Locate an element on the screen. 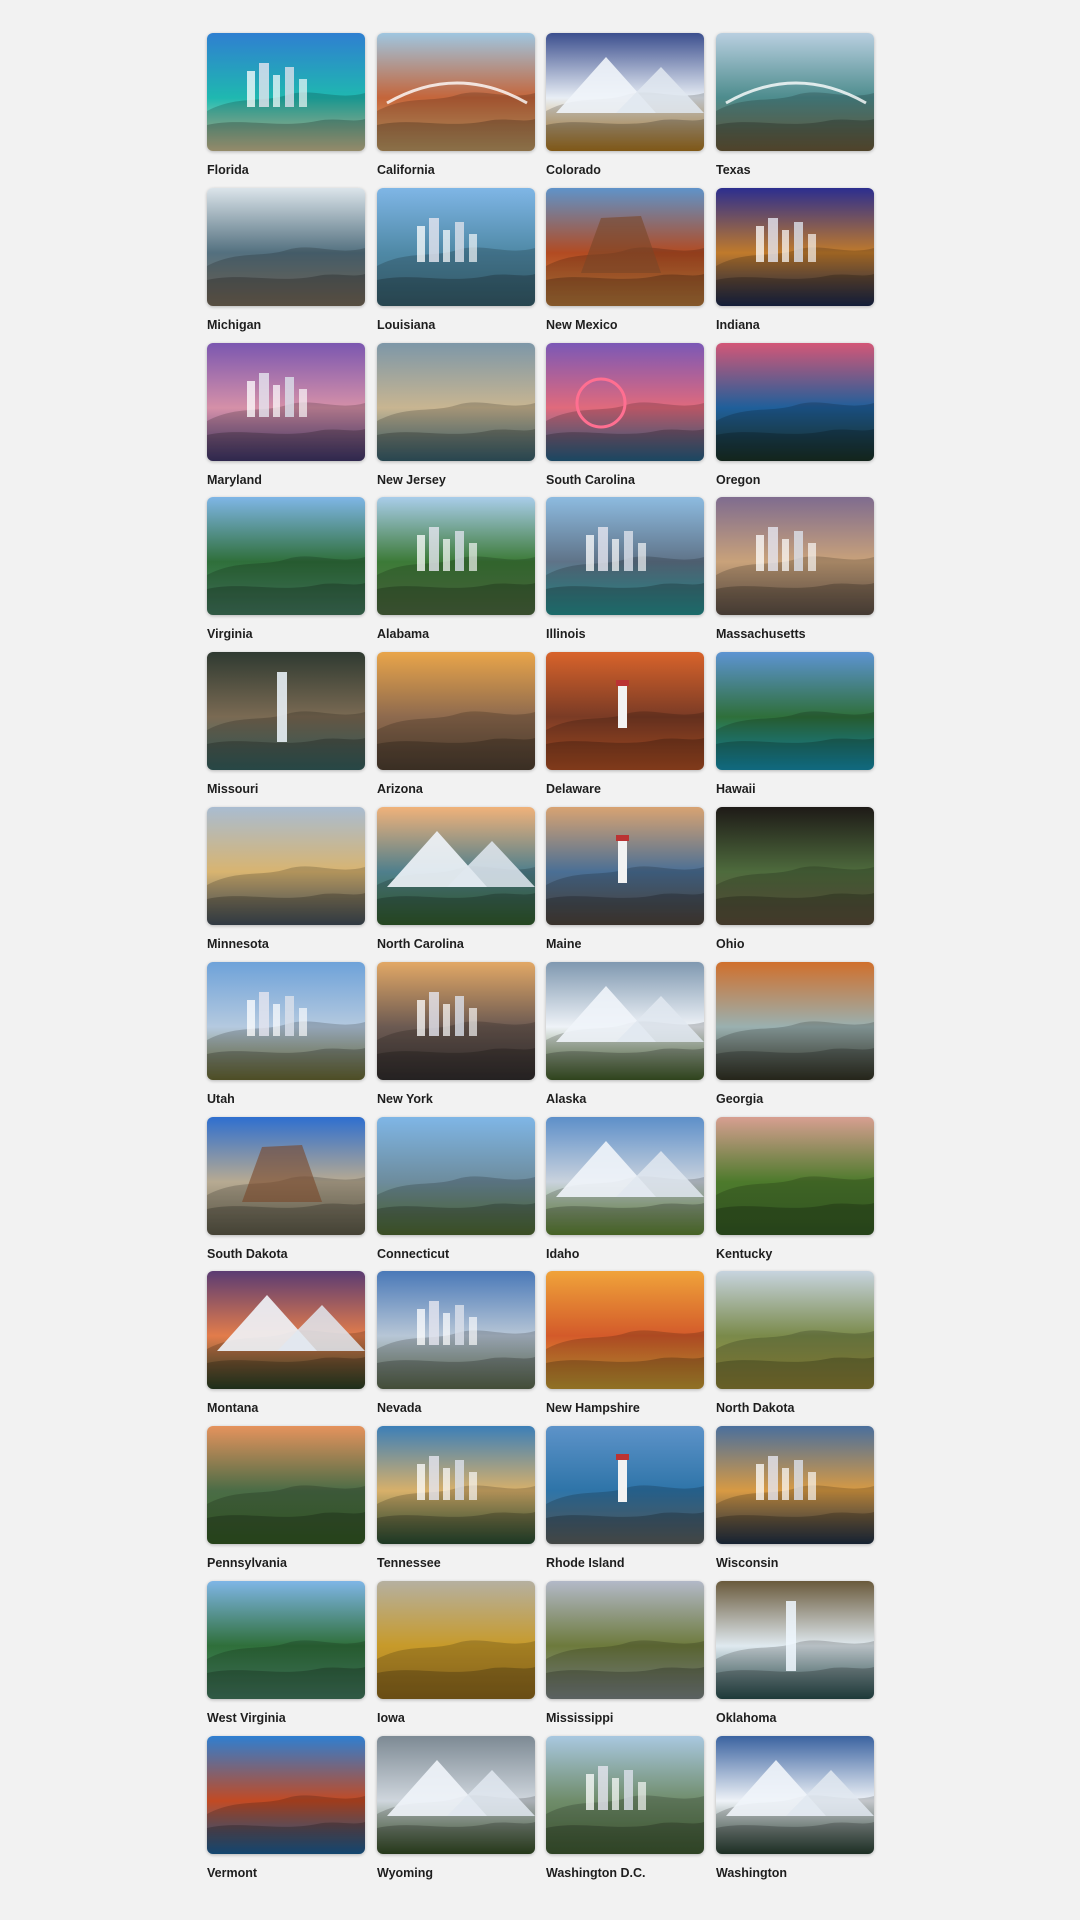  state-card: Massachusetts is located at coordinates (795, 569).